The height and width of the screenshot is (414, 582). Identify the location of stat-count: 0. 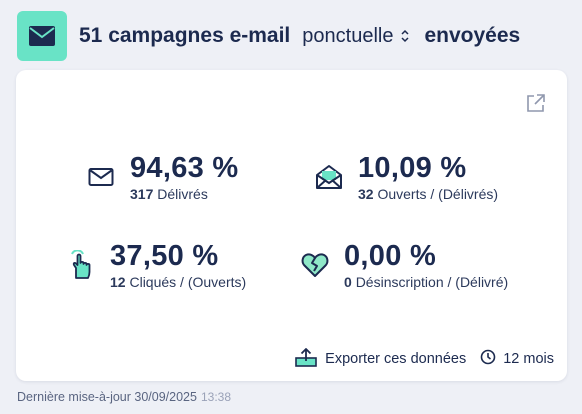
(348, 282).